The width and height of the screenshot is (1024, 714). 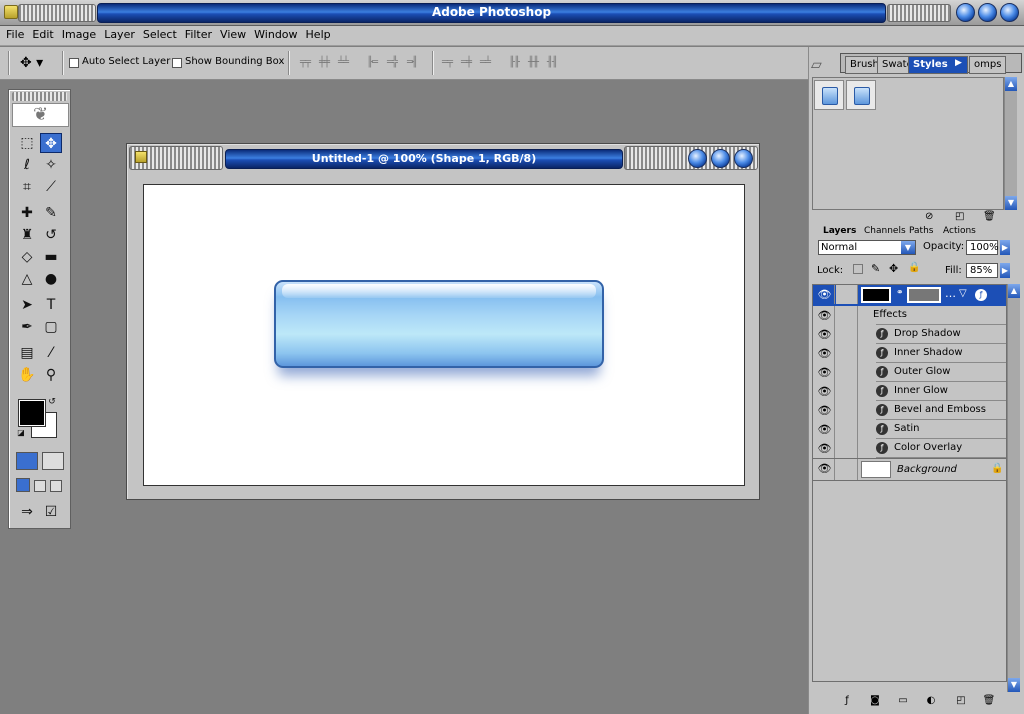 What do you see at coordinates (959, 216) in the screenshot?
I see `new-style-icon: ◰` at bounding box center [959, 216].